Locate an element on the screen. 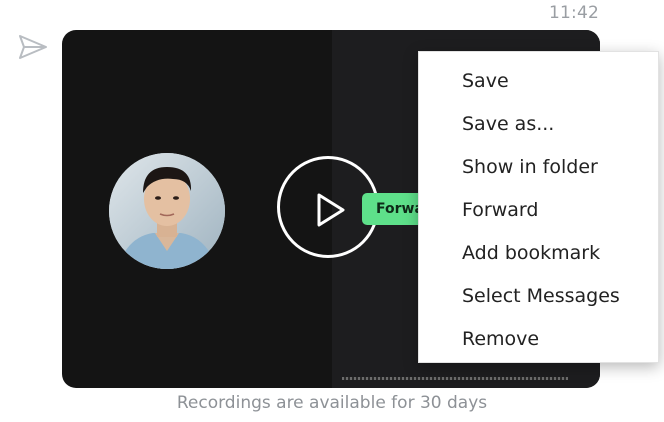 The image size is (664, 422). menu-item-show-in-folder: Show in folder is located at coordinates (538, 167).